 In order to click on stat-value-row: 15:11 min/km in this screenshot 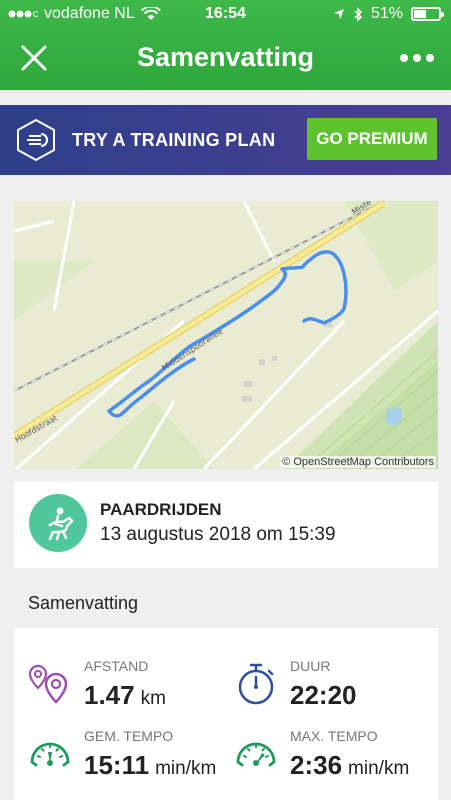, I will do `click(150, 765)`.